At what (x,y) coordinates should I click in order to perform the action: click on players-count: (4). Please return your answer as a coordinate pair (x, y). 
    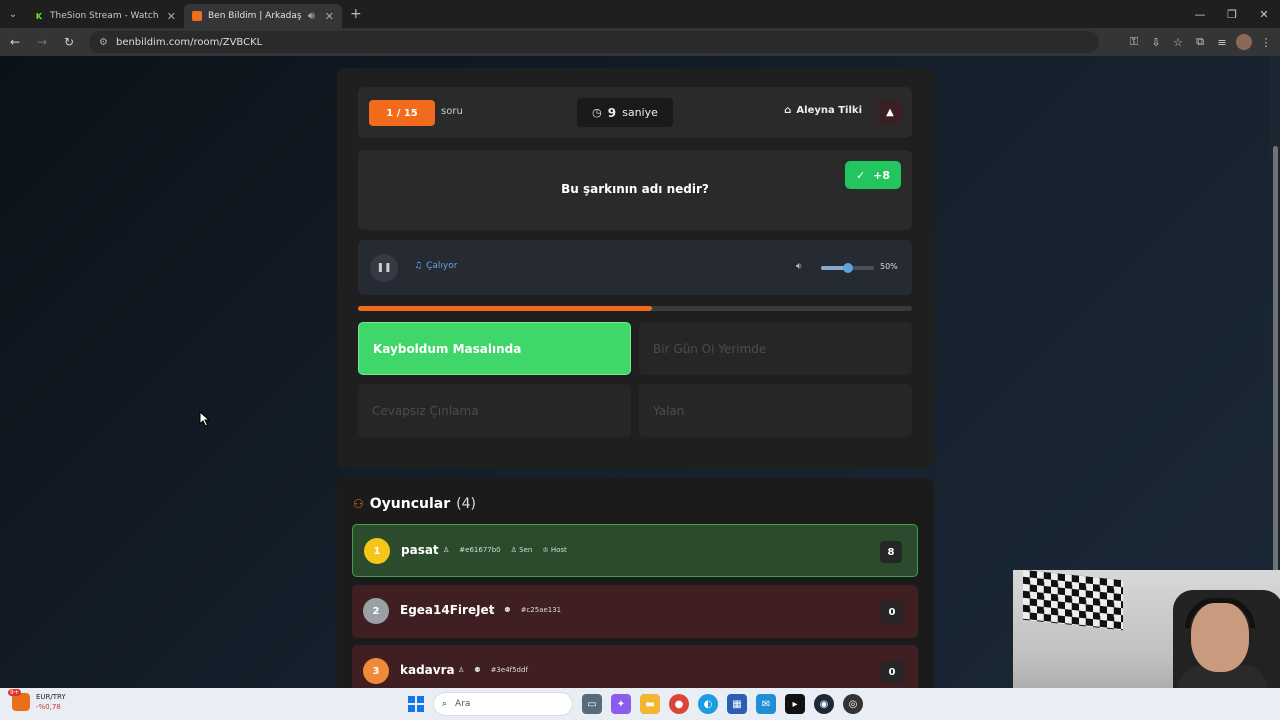
    Looking at the image, I should click on (466, 504).